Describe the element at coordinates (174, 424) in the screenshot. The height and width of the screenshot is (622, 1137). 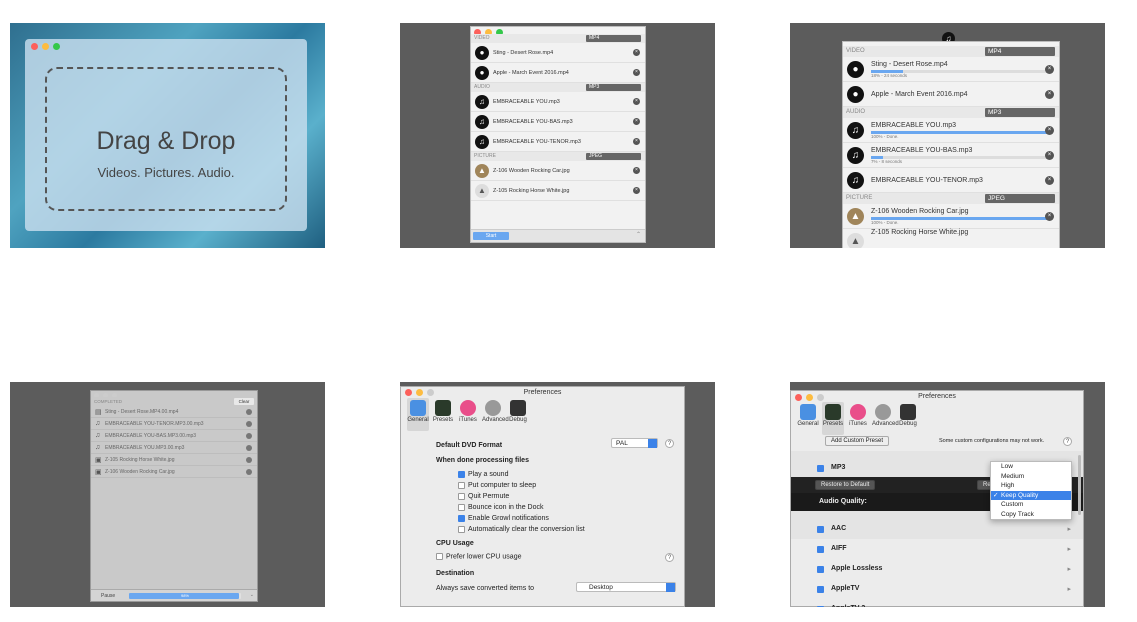
I see `completed-item: ♫ EMBRACEABLE YOU-TENOR.MP3.00.mp3` at that location.